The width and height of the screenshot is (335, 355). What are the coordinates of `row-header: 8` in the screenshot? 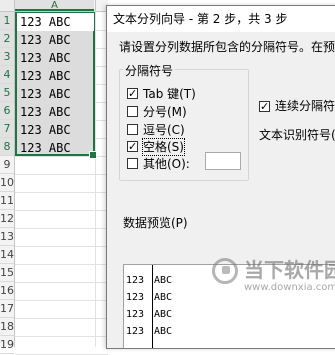 It's located at (7, 147).